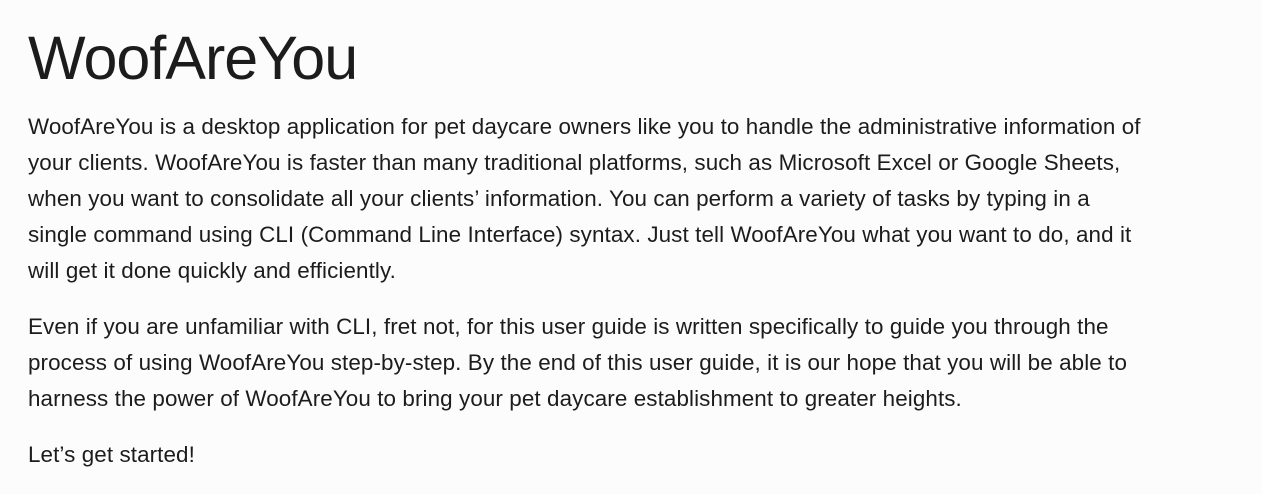 The width and height of the screenshot is (1262, 494). I want to click on closing-paragraph: Let’s get started!, so click(111, 455).